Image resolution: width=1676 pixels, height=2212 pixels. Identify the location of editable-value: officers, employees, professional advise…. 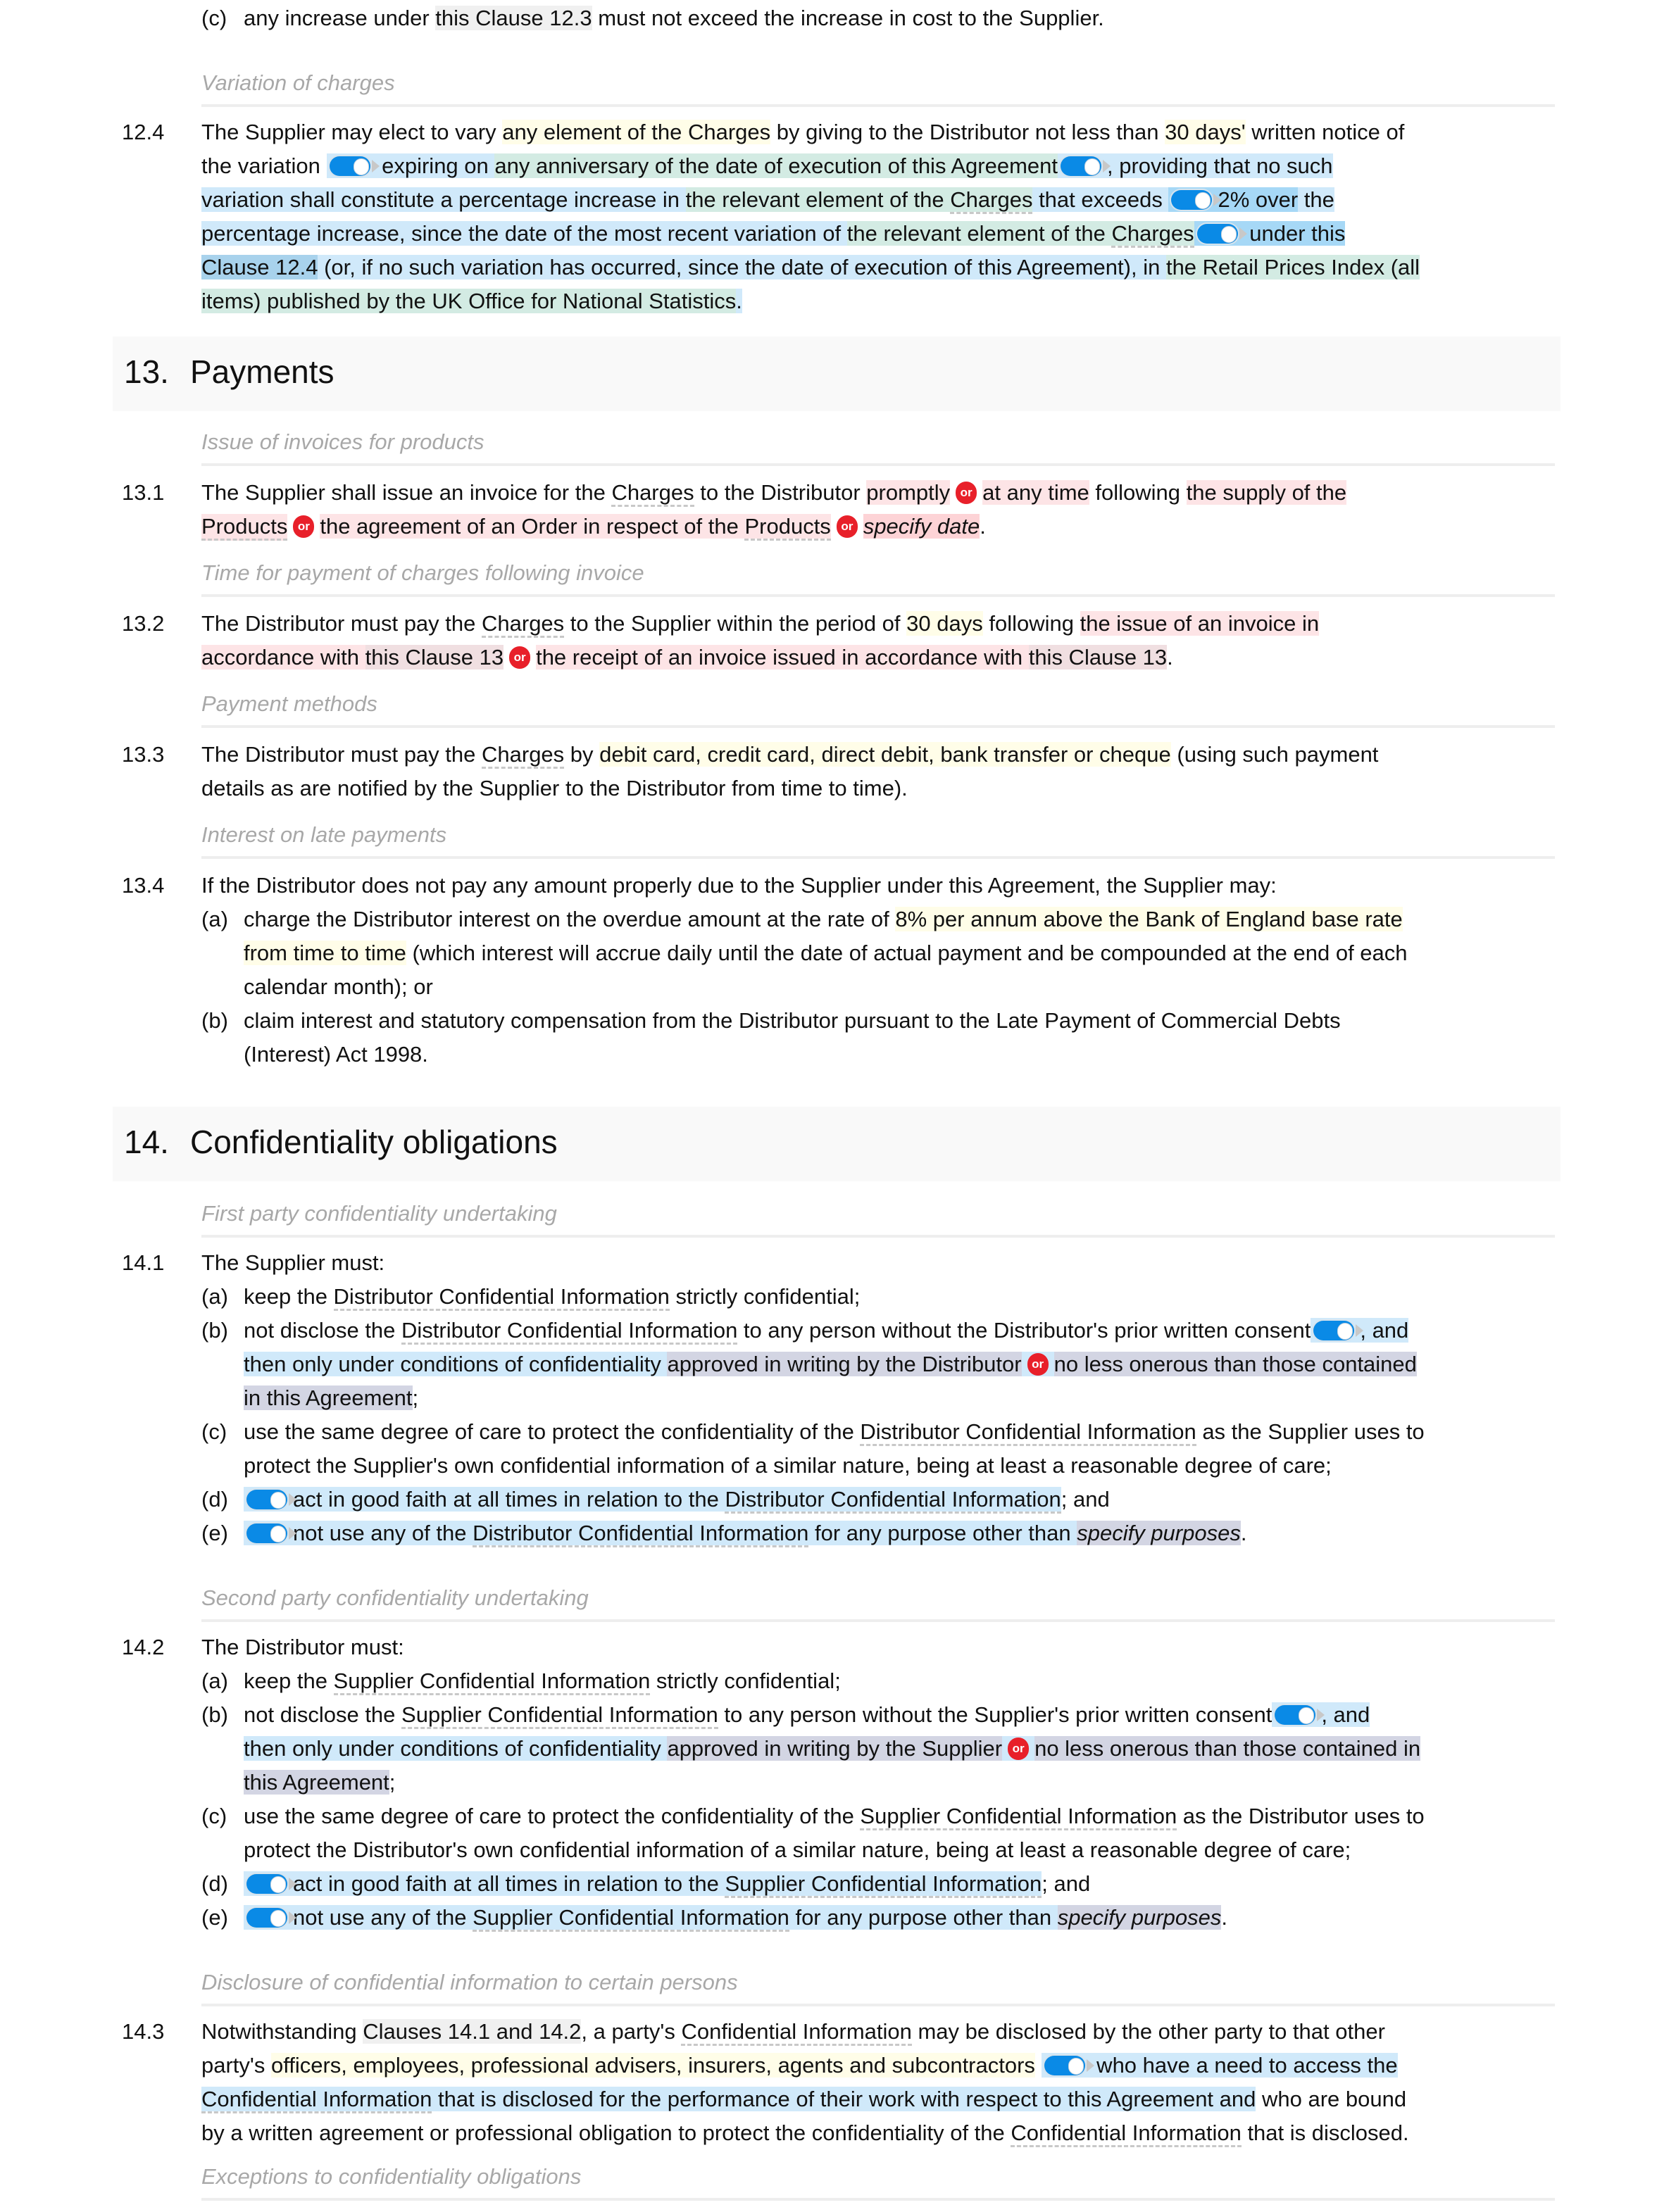
(653, 2065).